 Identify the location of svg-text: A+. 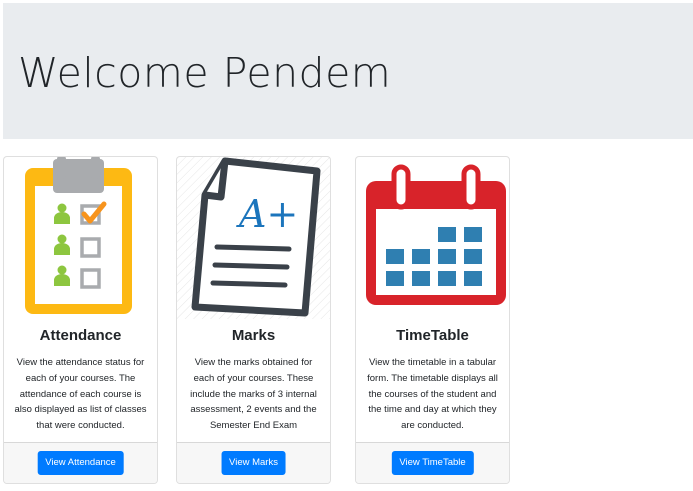
(267, 214).